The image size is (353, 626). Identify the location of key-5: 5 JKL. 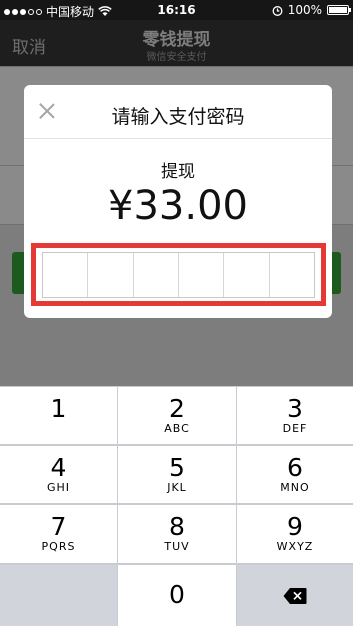
(177, 474).